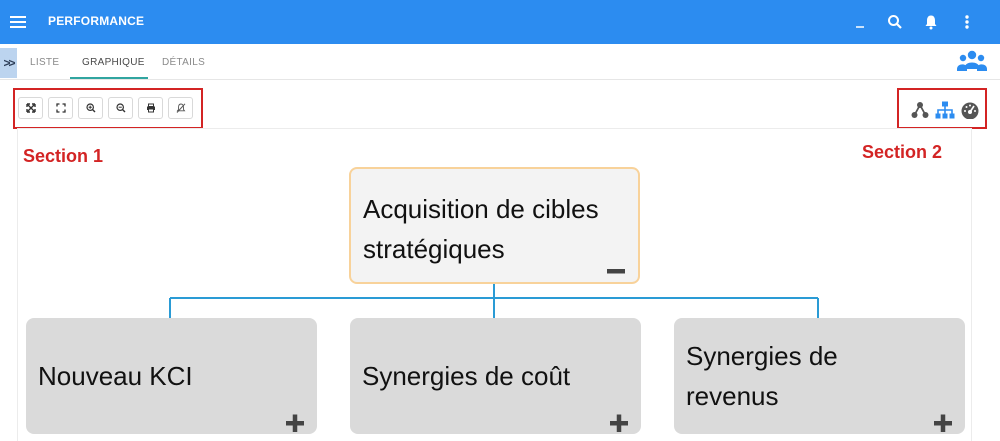  Describe the element at coordinates (44, 62) in the screenshot. I see `tab-liste: LISTE` at that location.